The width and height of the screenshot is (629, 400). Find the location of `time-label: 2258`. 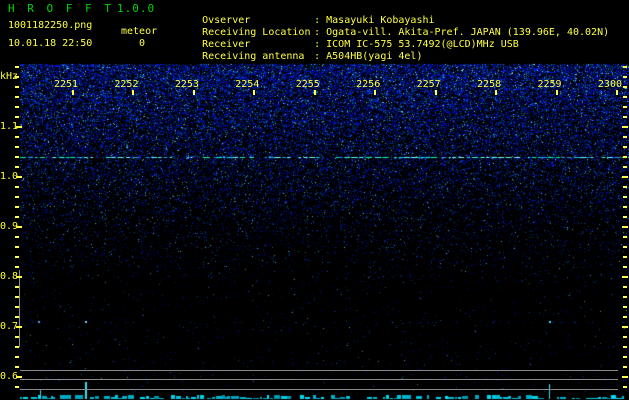

time-label: 2258 is located at coordinates (489, 84).